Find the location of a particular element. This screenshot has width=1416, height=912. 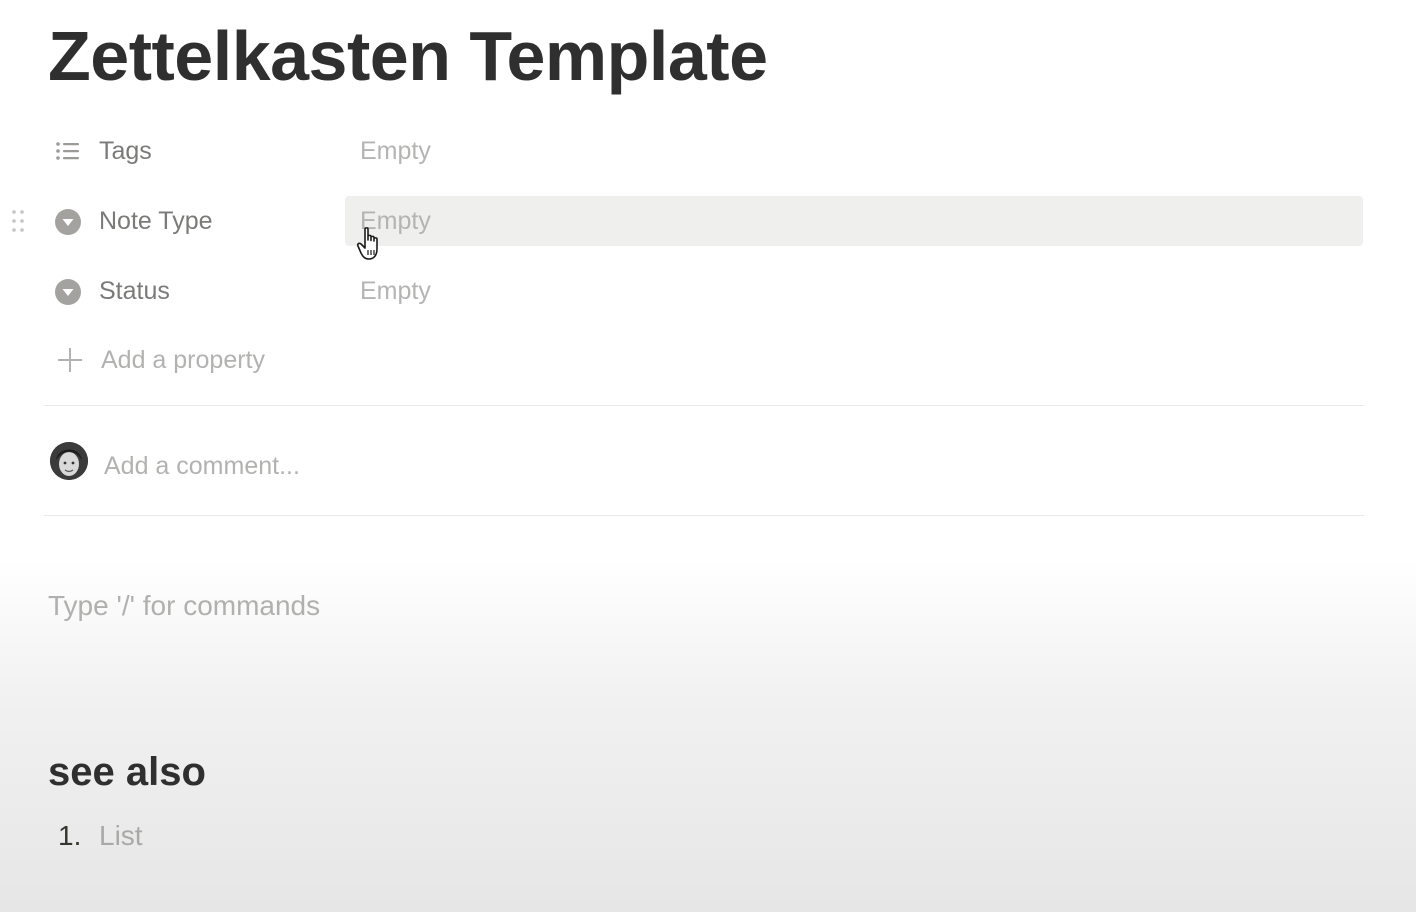

property-label-tags: Tags is located at coordinates (125, 151).